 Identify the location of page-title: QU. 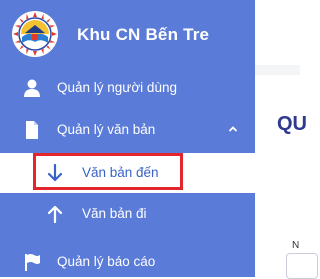
(292, 124).